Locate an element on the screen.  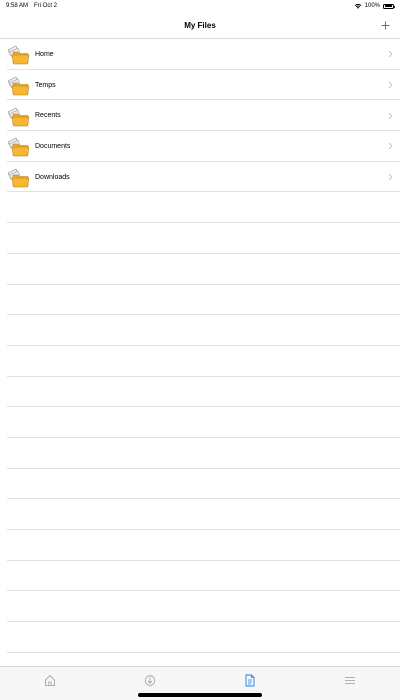
page-title: My Files is located at coordinates (200, 25).